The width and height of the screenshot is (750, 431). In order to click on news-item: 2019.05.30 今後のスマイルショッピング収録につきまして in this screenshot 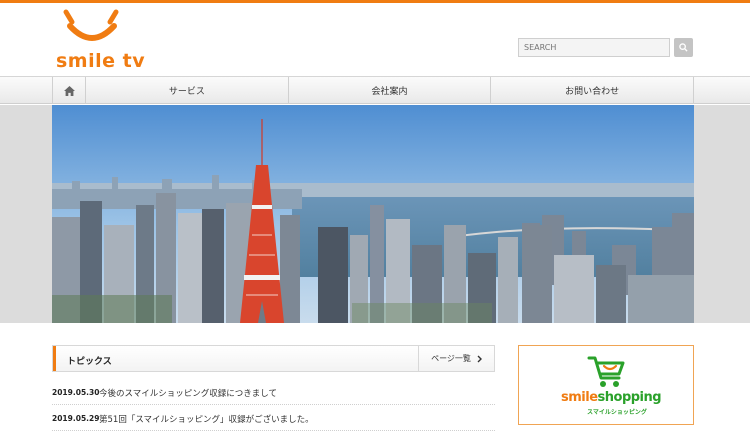, I will do `click(273, 394)`.